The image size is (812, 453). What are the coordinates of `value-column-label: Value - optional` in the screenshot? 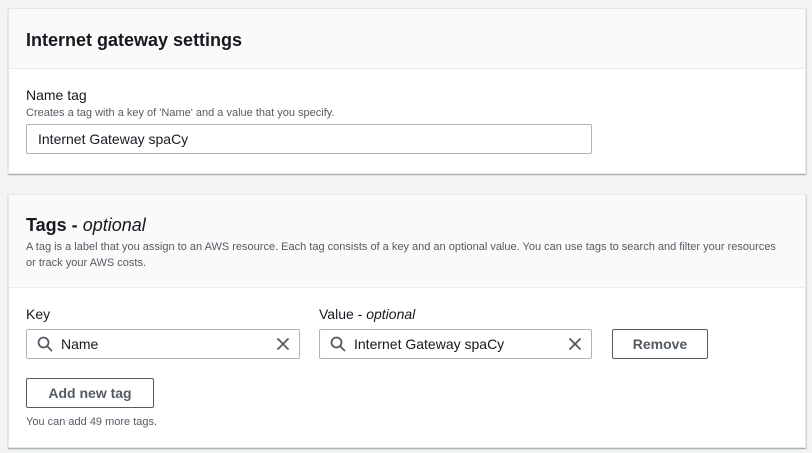 It's located at (367, 314).